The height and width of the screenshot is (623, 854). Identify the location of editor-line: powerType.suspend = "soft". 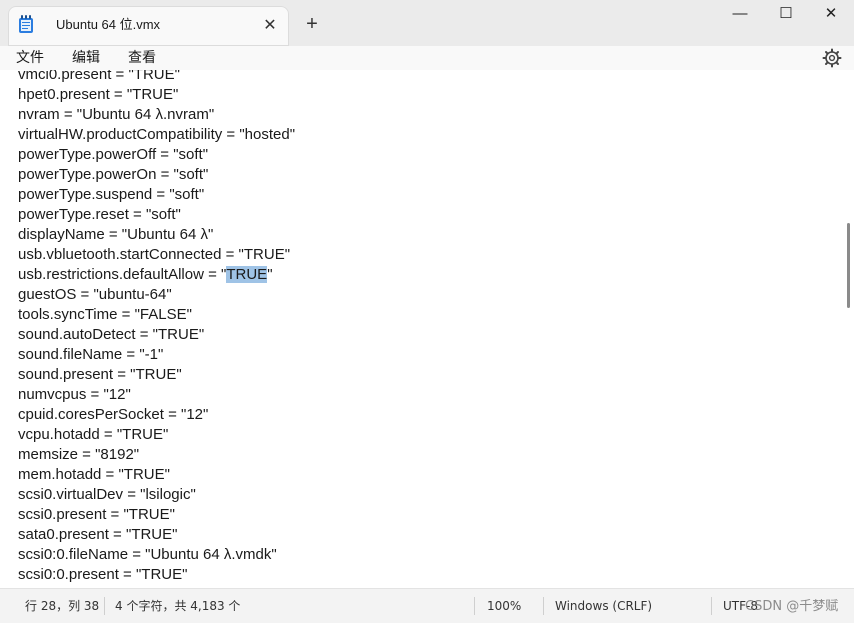
(111, 194).